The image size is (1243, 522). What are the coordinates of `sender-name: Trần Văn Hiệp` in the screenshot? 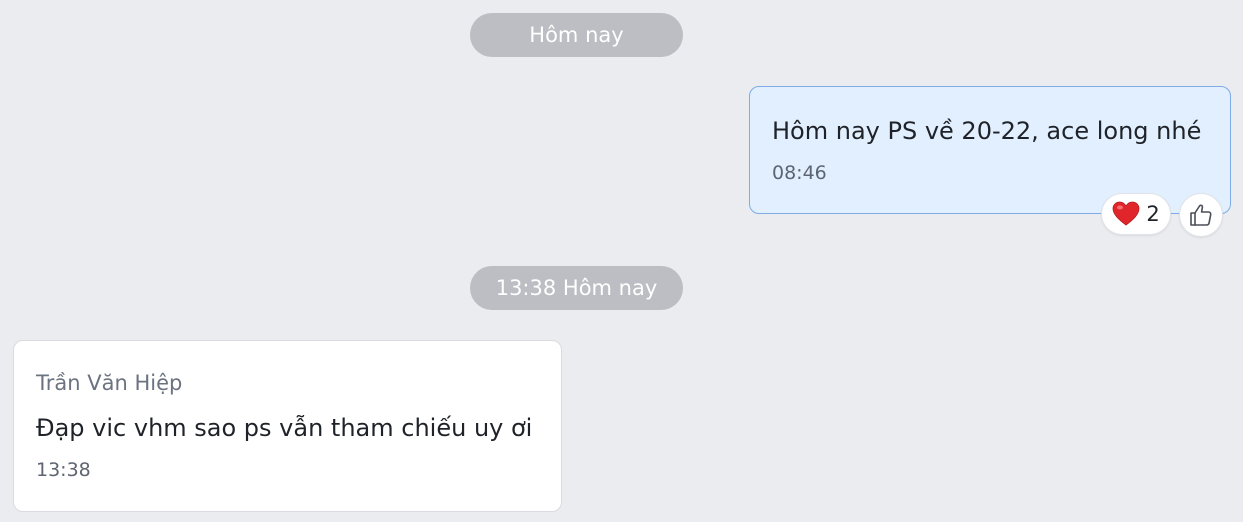 It's located at (287, 383).